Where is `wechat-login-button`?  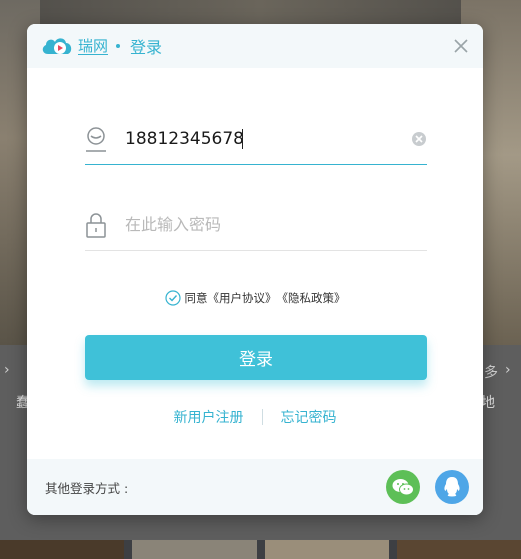 wechat-login-button is located at coordinates (403, 487).